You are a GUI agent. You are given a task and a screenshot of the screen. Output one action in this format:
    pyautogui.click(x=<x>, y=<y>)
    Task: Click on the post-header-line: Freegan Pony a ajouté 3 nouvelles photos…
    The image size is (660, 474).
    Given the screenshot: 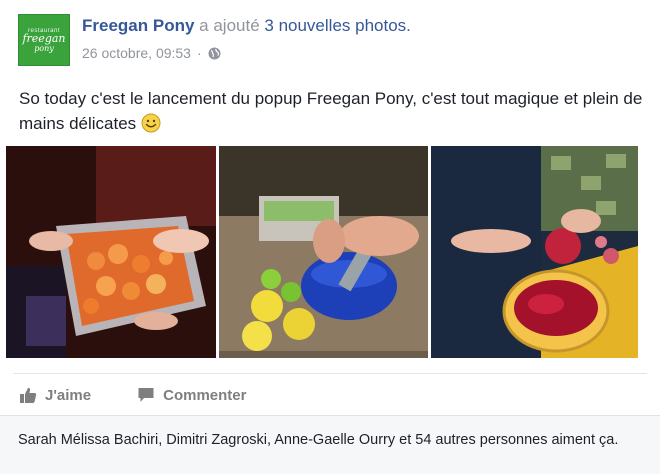 What is the action you would take?
    pyautogui.click(x=246, y=26)
    